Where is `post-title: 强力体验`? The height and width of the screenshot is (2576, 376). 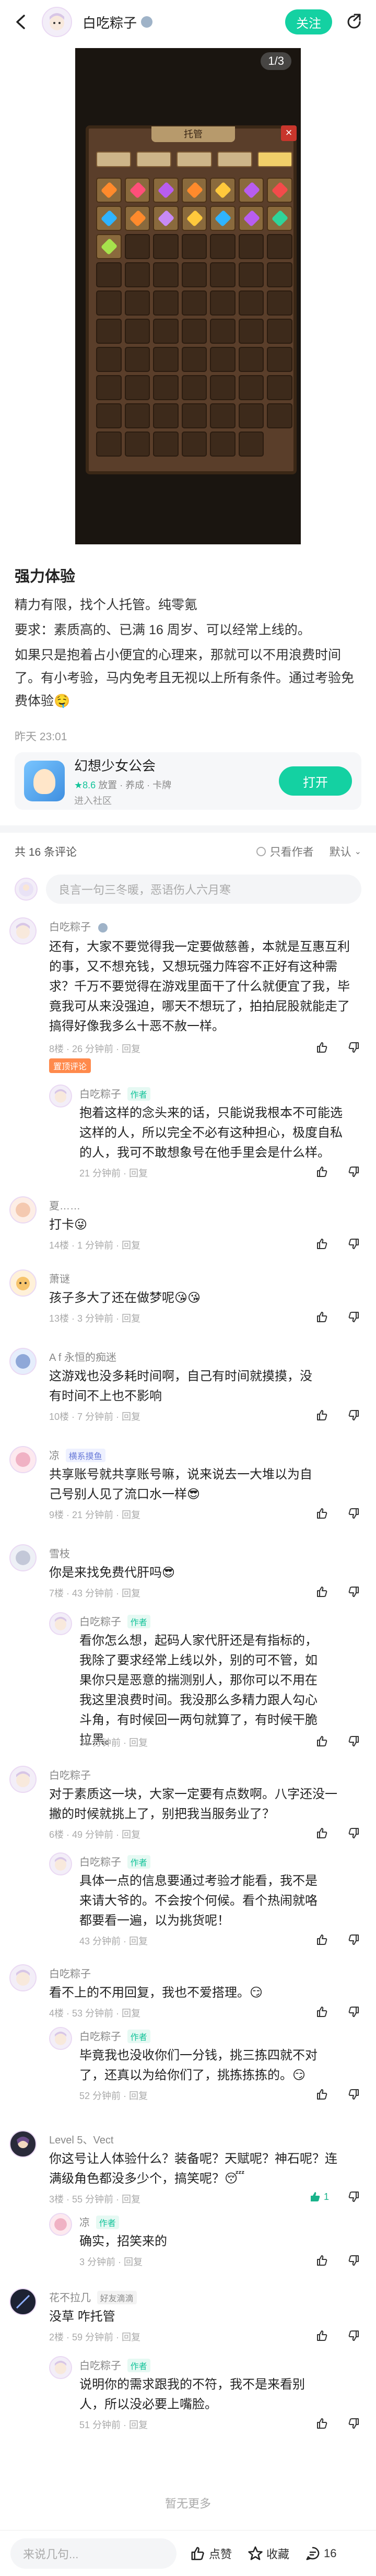 post-title: 强力体验 is located at coordinates (45, 576).